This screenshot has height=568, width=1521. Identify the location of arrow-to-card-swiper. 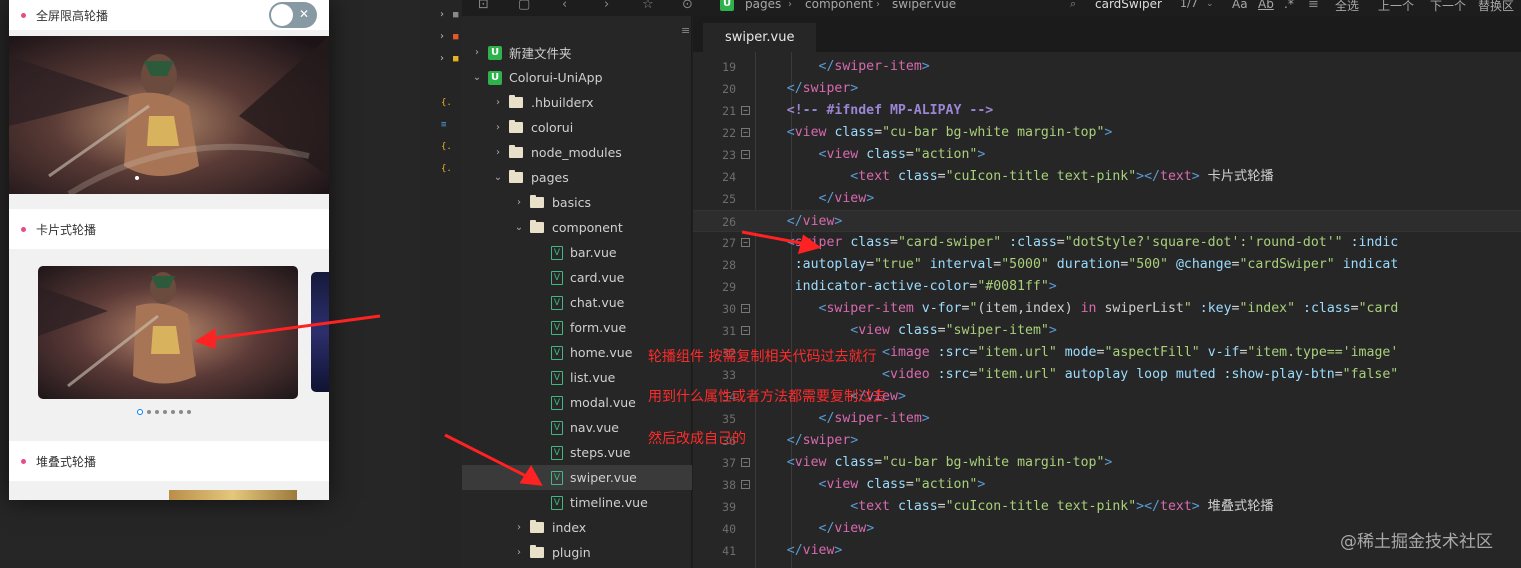
(294, 327).